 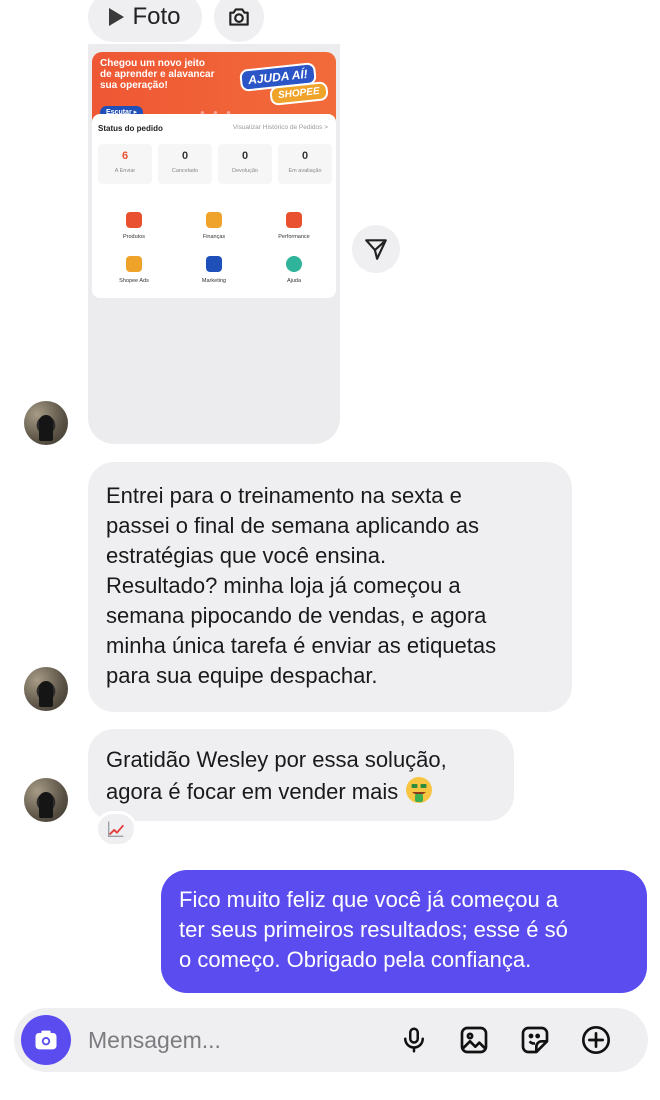 I want to click on add-button, so click(x=596, y=1040).